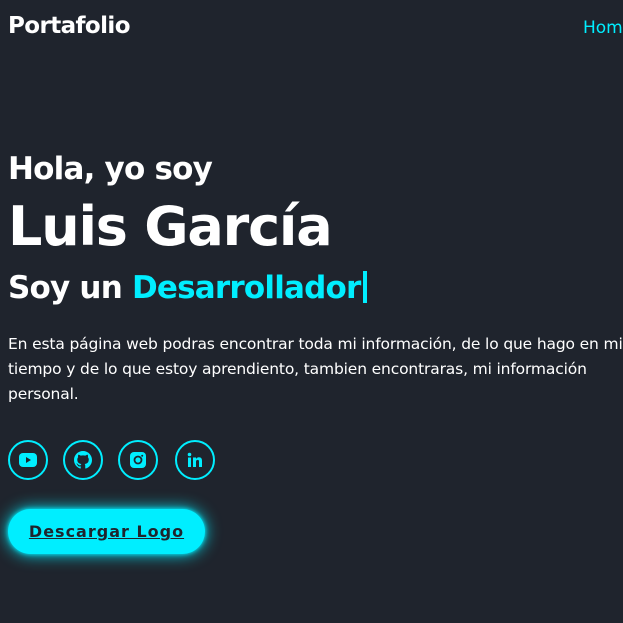 This screenshot has width=623, height=623. I want to click on site-header: Portafolio Hom, so click(311, 29).